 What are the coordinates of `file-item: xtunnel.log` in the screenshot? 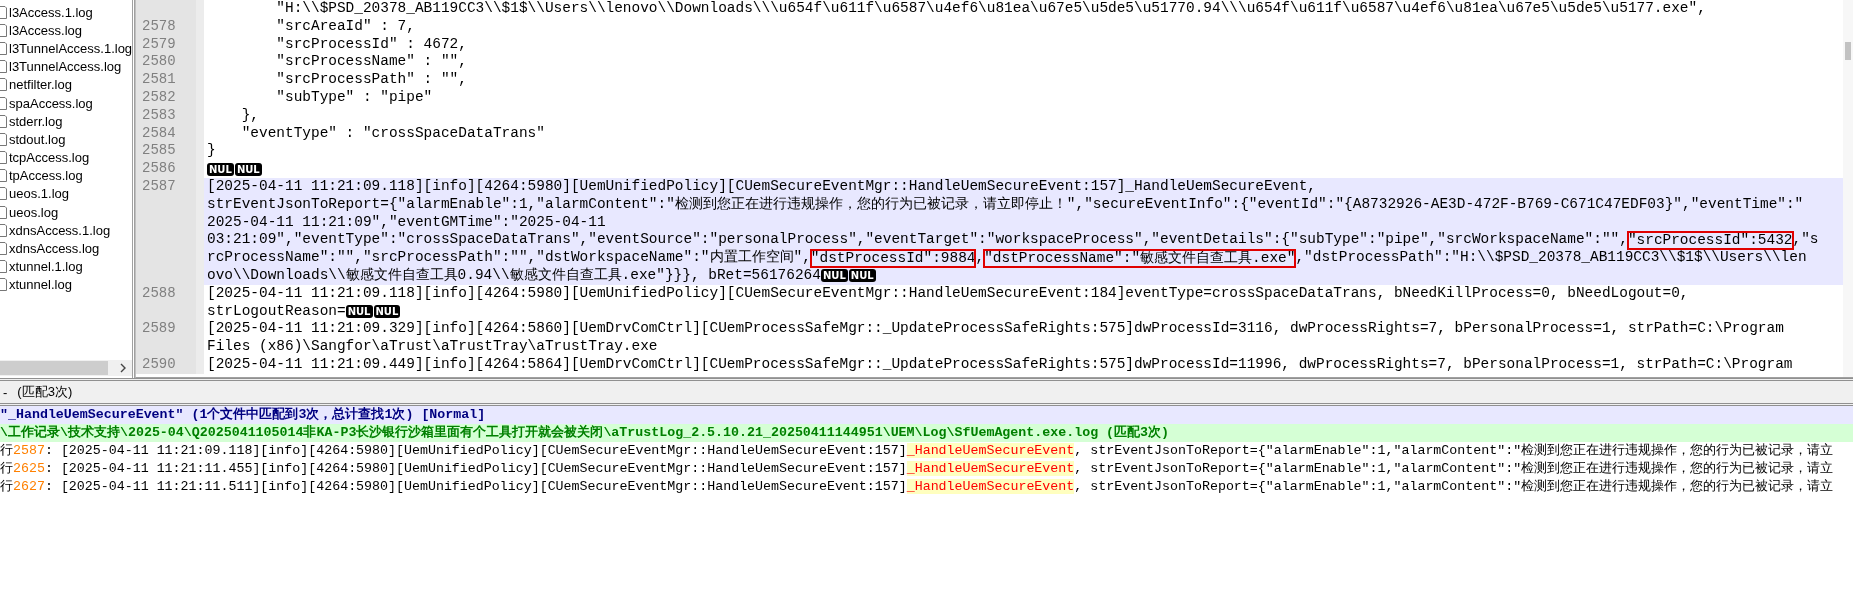 It's located at (40, 285).